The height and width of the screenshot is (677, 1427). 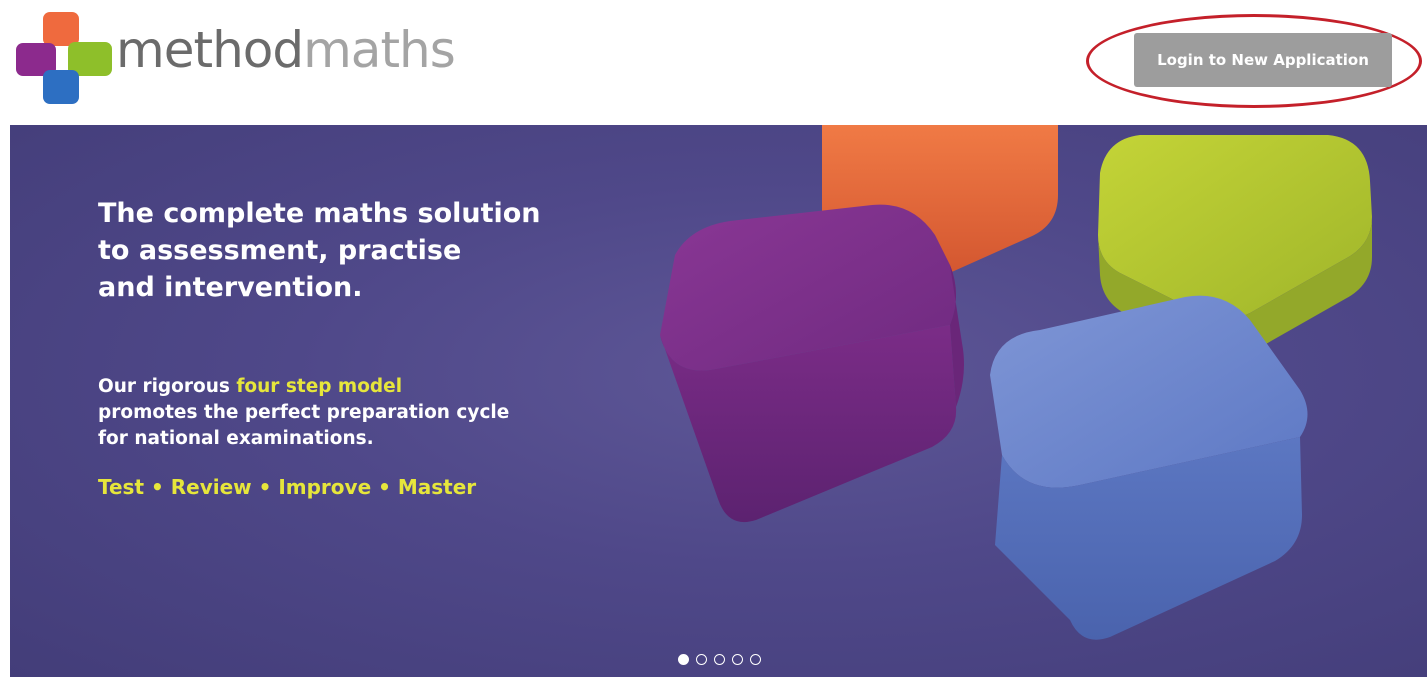 I want to click on body-line-1: Our rigorous four step model, so click(x=378, y=387).